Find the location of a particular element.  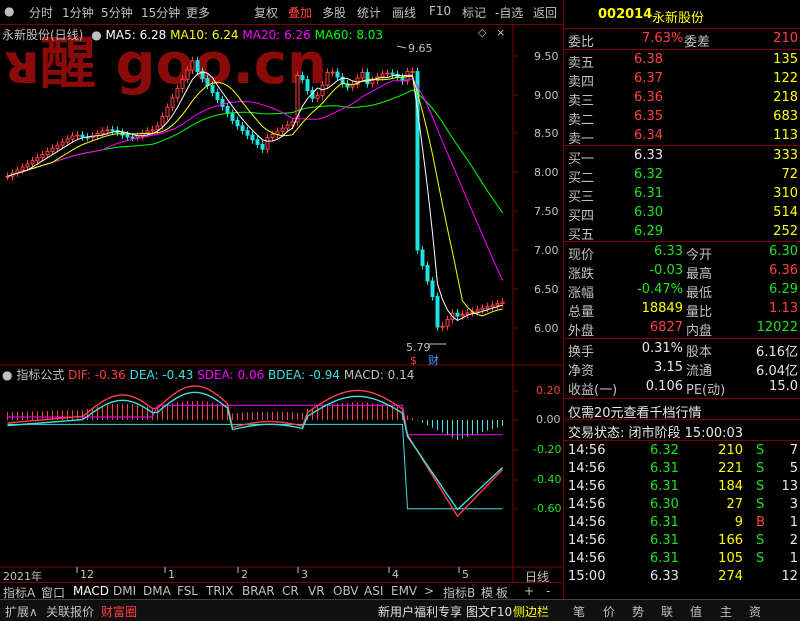

tab-next: > is located at coordinates (429, 591).